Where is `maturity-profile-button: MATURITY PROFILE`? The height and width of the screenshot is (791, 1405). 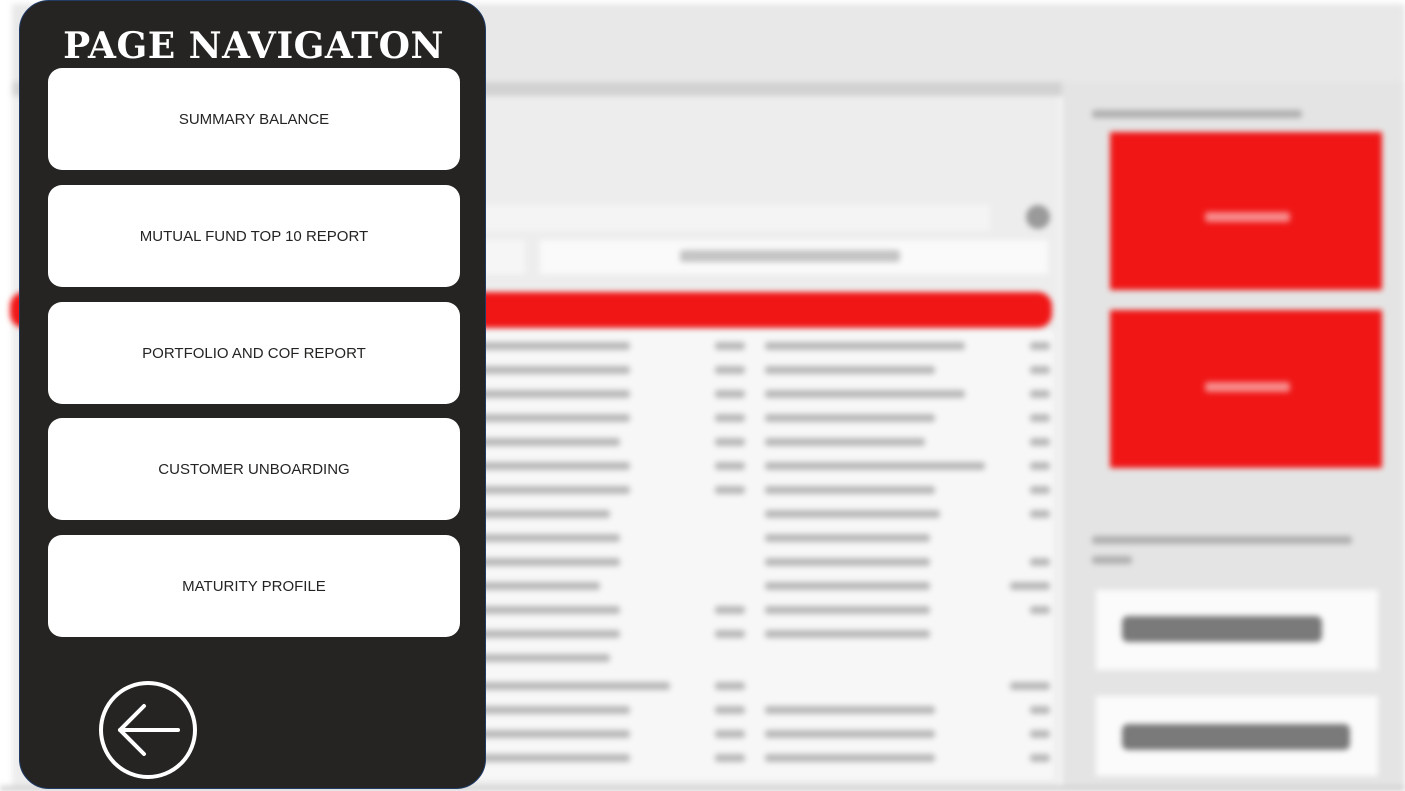
maturity-profile-button: MATURITY PROFILE is located at coordinates (254, 586).